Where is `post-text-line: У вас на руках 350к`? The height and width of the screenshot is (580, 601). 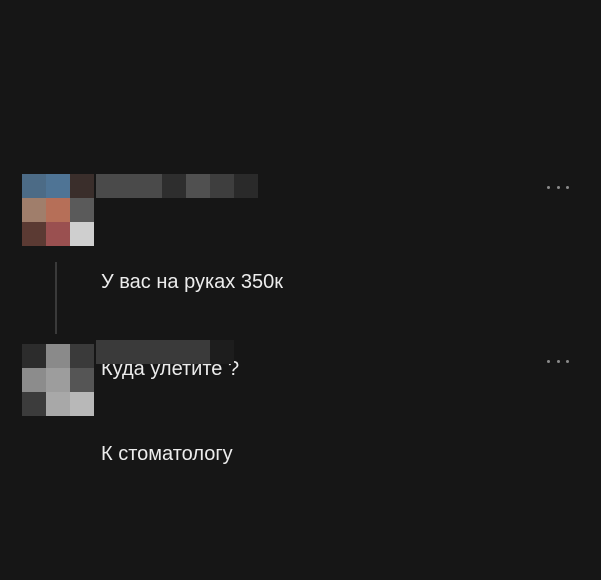
post-text-line: У вас на руках 350к is located at coordinates (192, 282).